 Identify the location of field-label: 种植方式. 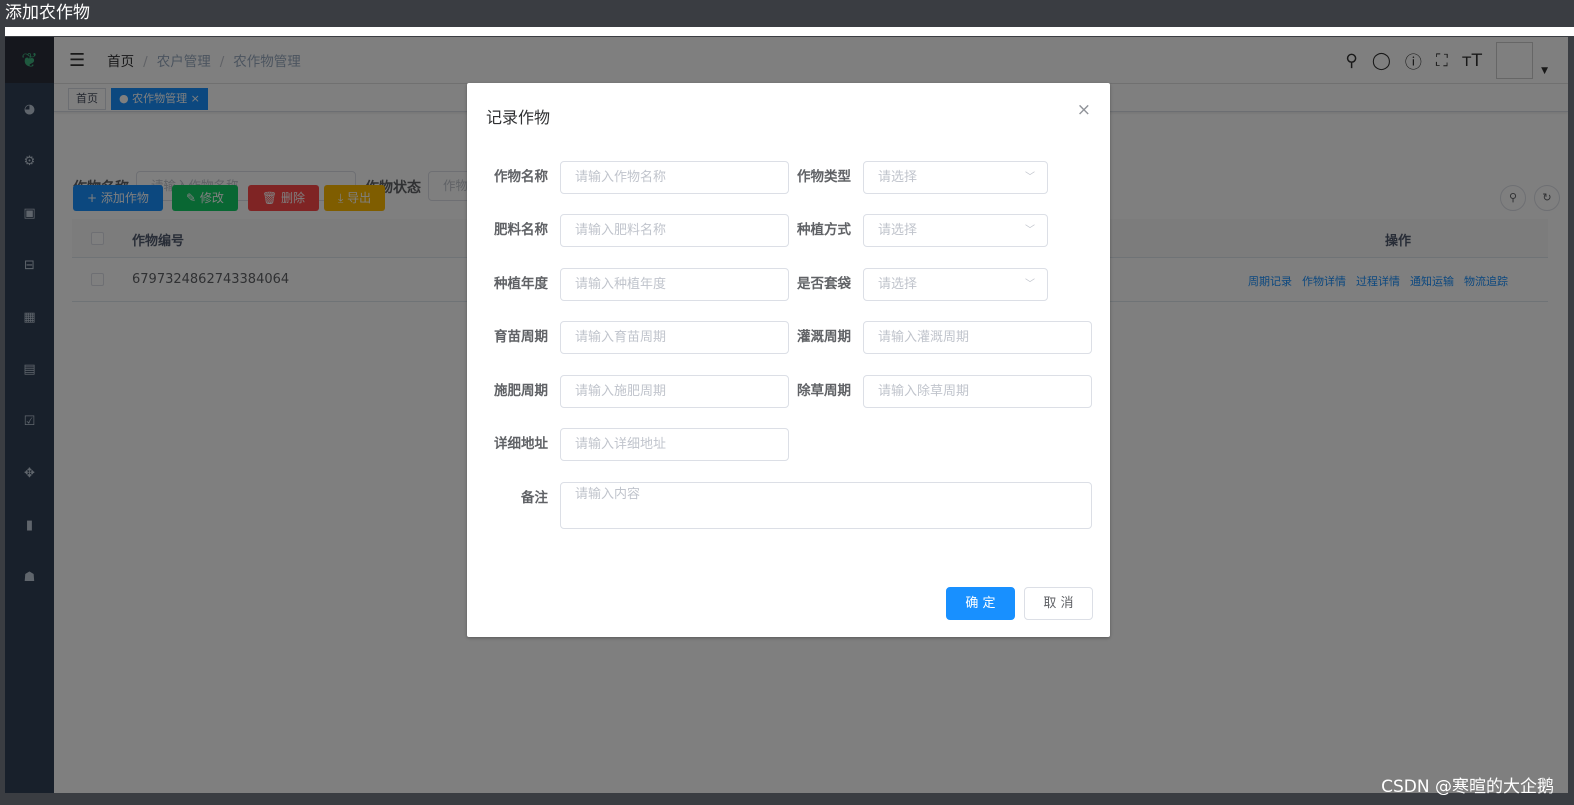
(824, 230).